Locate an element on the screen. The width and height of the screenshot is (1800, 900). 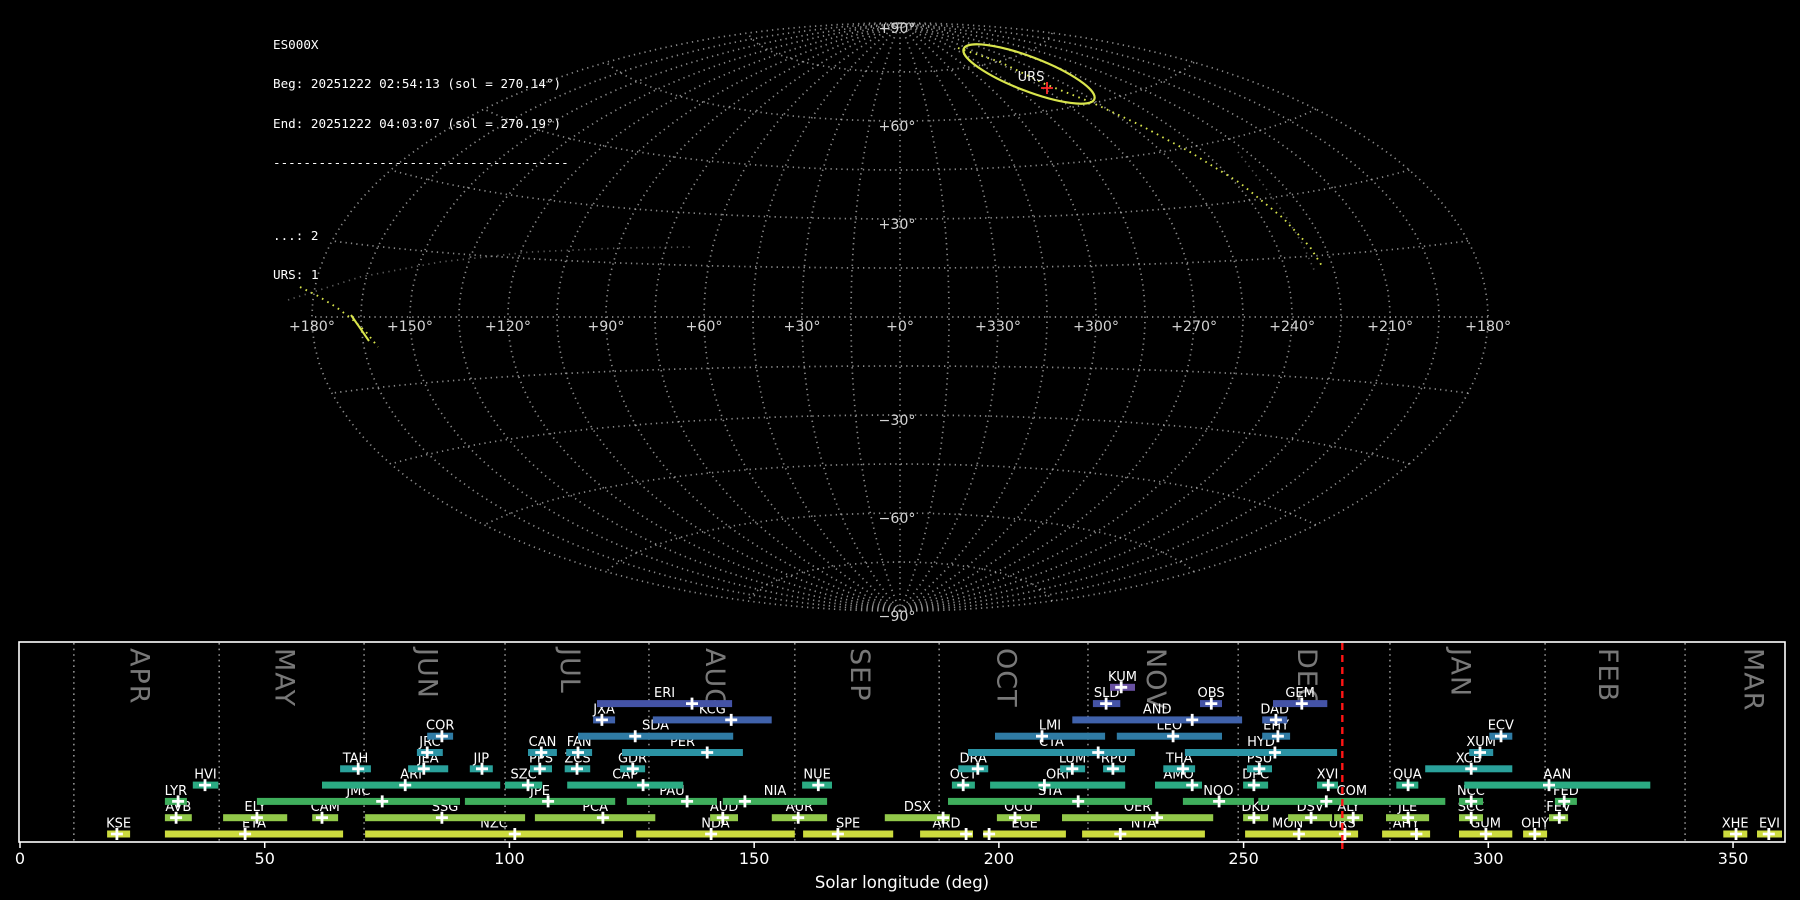
shower-peak-marker-ERI is located at coordinates (692, 703).